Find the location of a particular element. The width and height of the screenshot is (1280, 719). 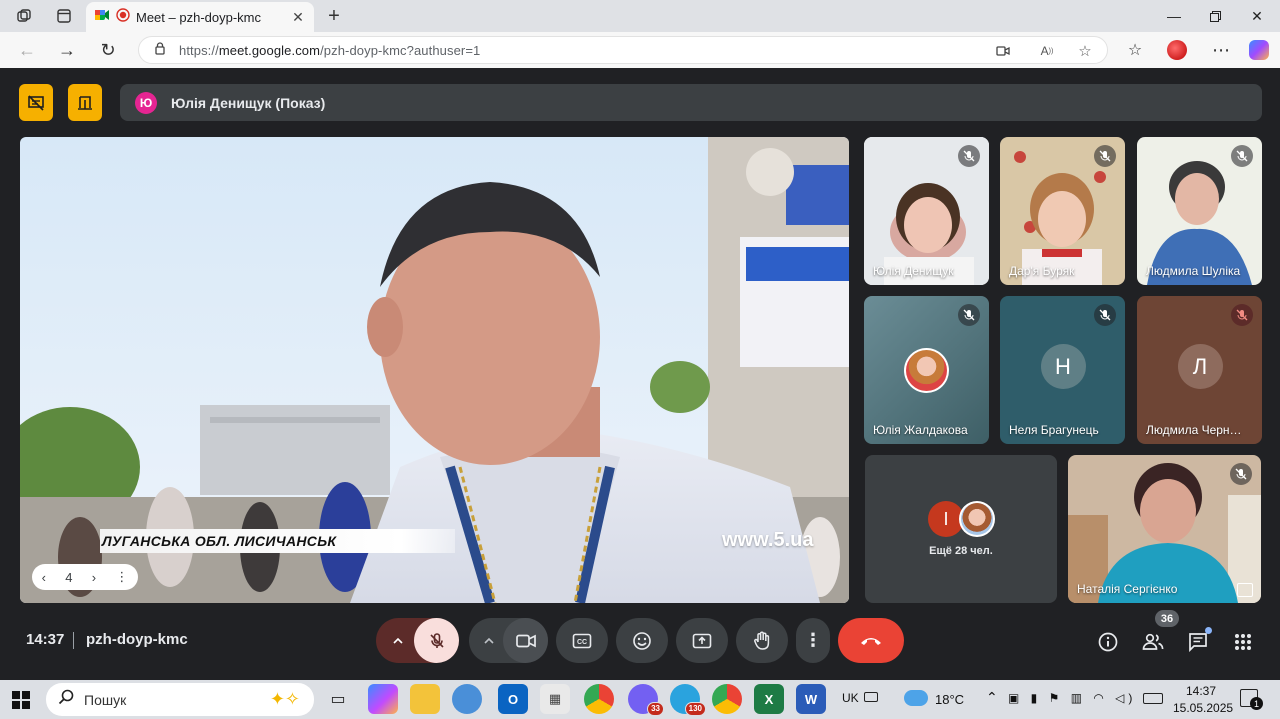

forward-button: → is located at coordinates (67, 50).